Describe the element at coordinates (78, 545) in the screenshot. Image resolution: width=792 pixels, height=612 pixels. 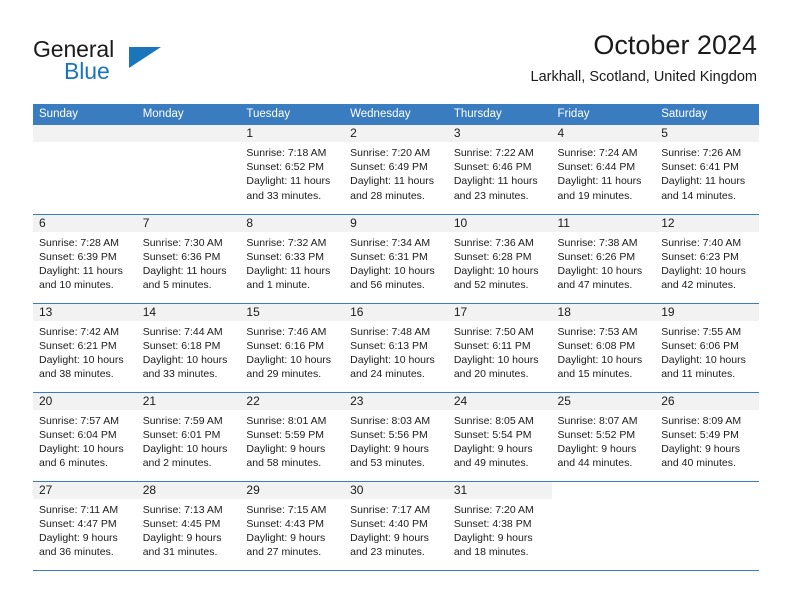
I see `daylight-duration: Daylight: 9 hours and 36 minutes.` at that location.